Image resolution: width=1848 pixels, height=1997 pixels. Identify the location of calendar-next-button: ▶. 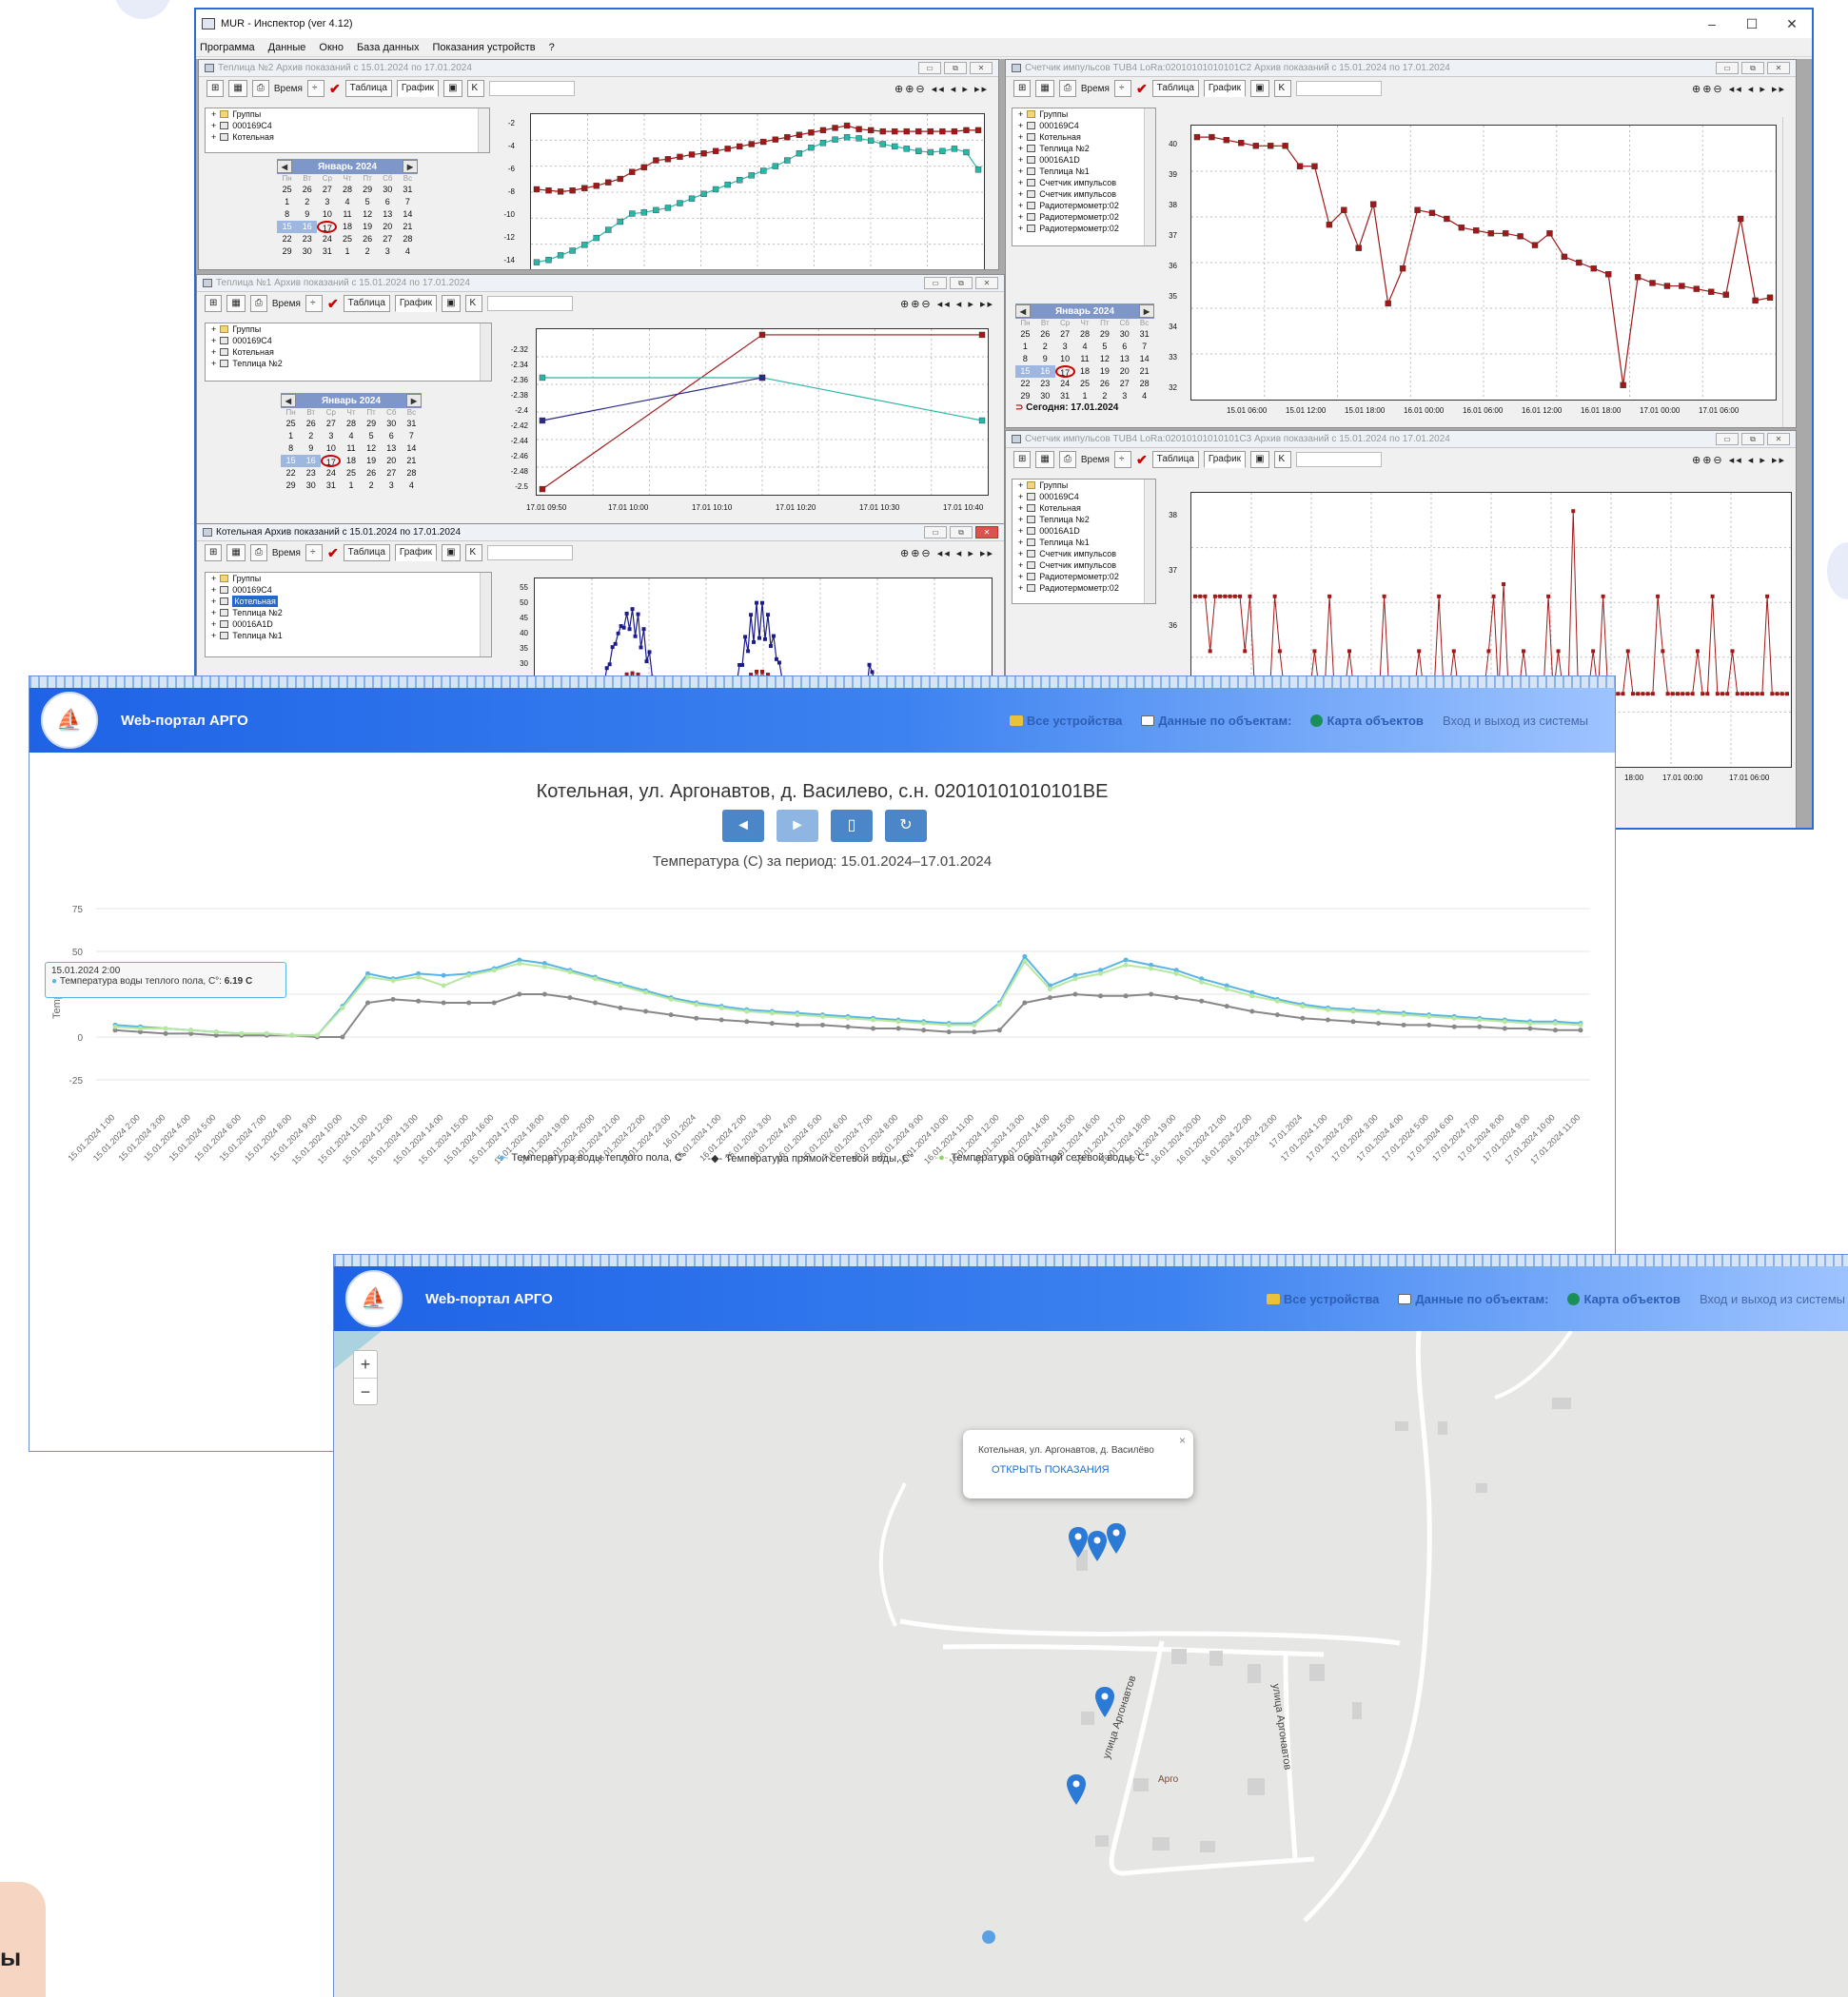
(414, 400).